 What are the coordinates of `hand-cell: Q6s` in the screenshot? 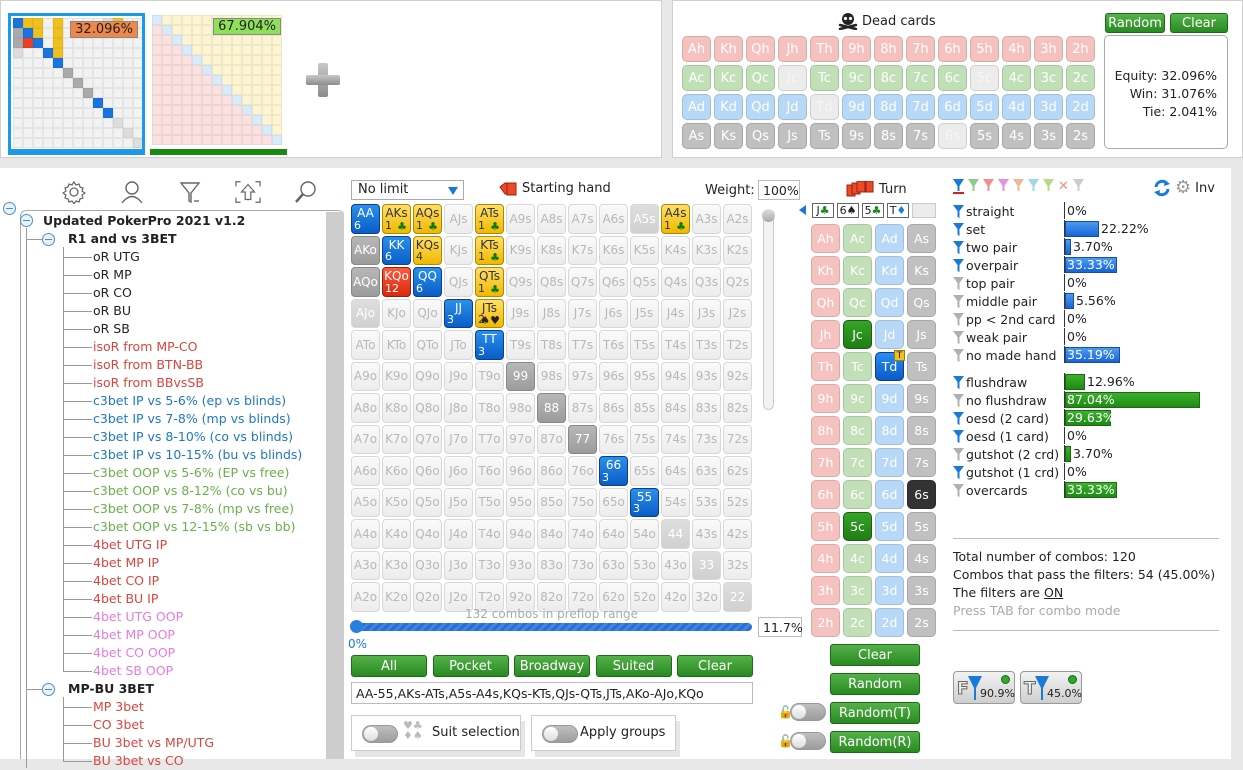 It's located at (613, 282).